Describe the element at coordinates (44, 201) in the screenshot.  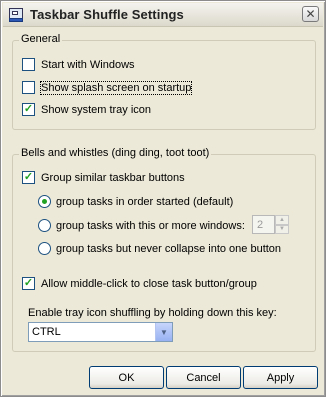
I see `radio-order-started-button` at that location.